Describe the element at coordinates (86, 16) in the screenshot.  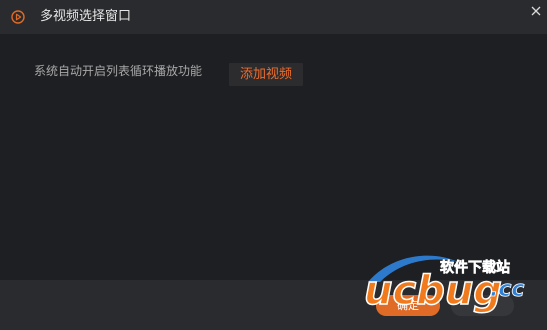
I see `window-title: 多视频选择窗口` at that location.